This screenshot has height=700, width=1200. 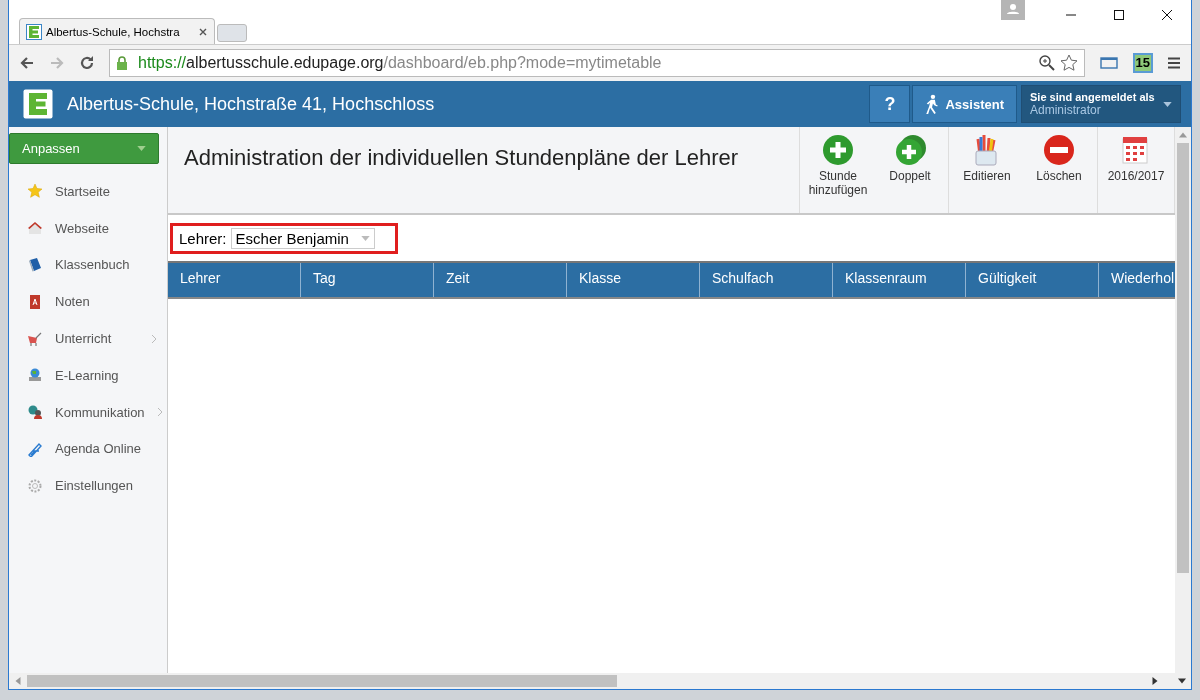 What do you see at coordinates (251, 104) in the screenshot?
I see `school-name: Albertus-Schule, Hochstraße 41, Hochschloss` at bounding box center [251, 104].